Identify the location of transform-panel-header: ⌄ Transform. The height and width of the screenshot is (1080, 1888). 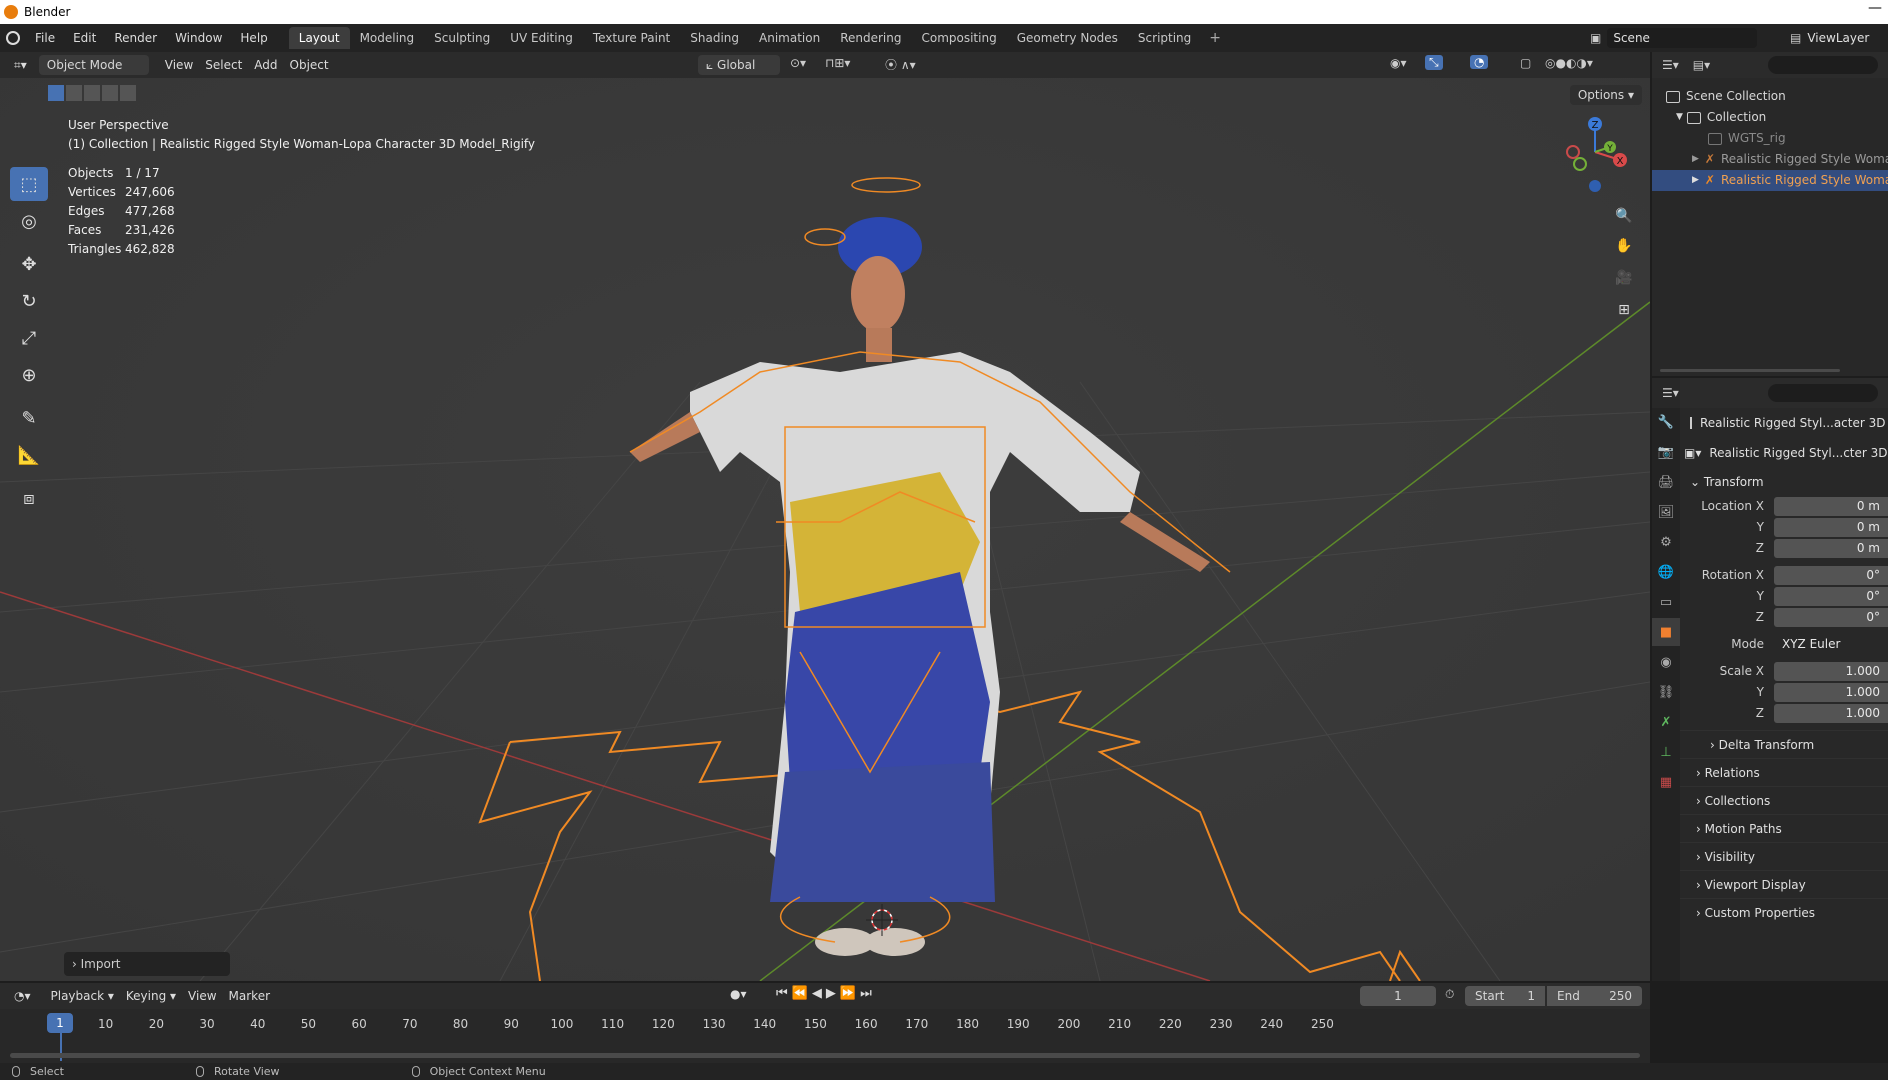
(1784, 482).